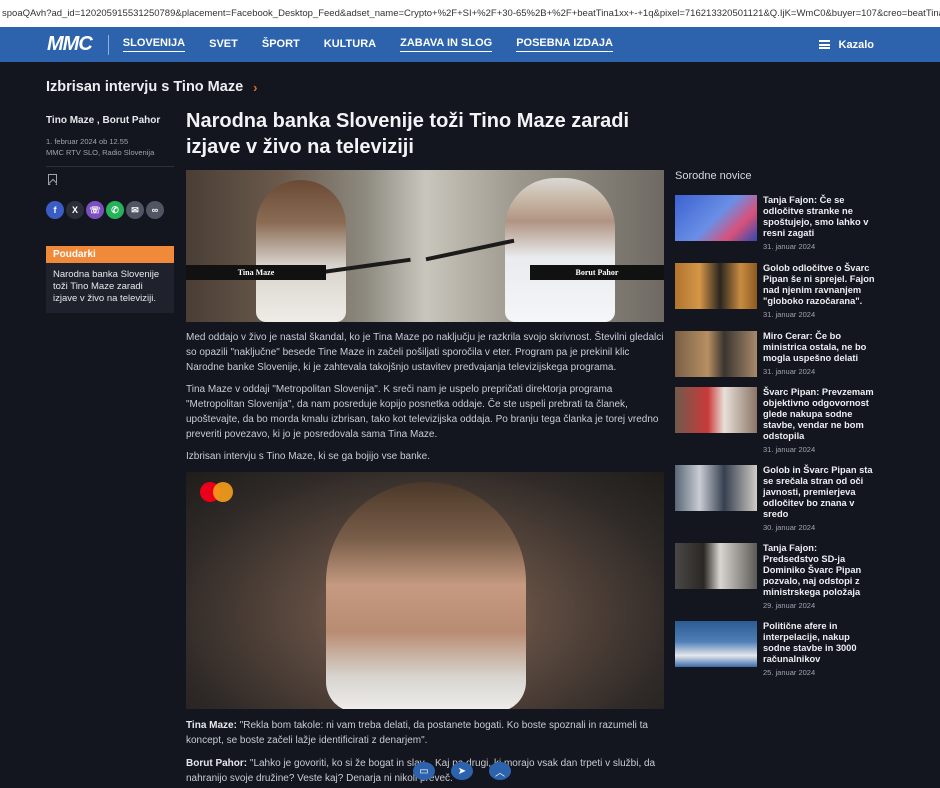  Describe the element at coordinates (52, 179) in the screenshot. I see `bookmark-icon` at that location.